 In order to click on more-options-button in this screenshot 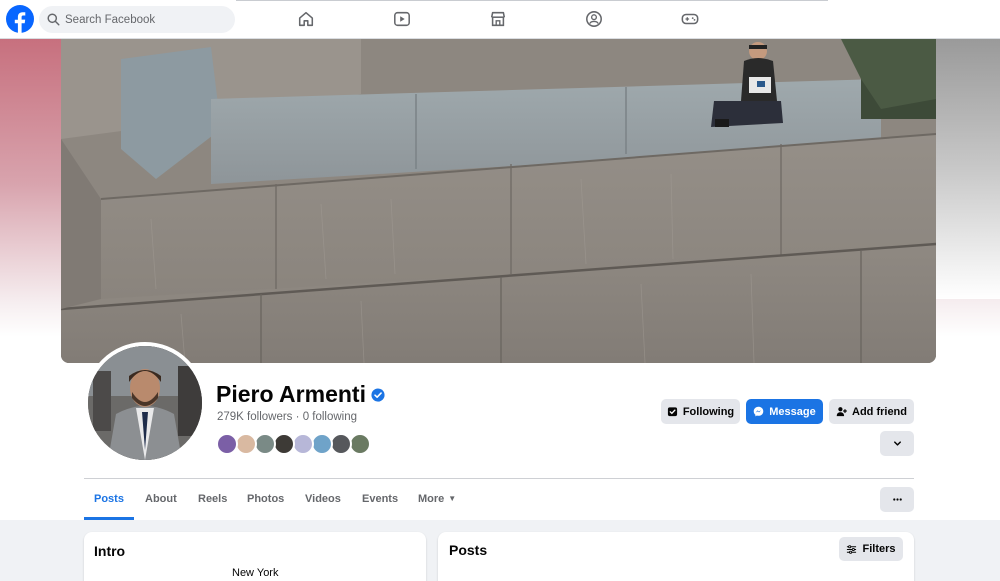, I will do `click(897, 499)`.